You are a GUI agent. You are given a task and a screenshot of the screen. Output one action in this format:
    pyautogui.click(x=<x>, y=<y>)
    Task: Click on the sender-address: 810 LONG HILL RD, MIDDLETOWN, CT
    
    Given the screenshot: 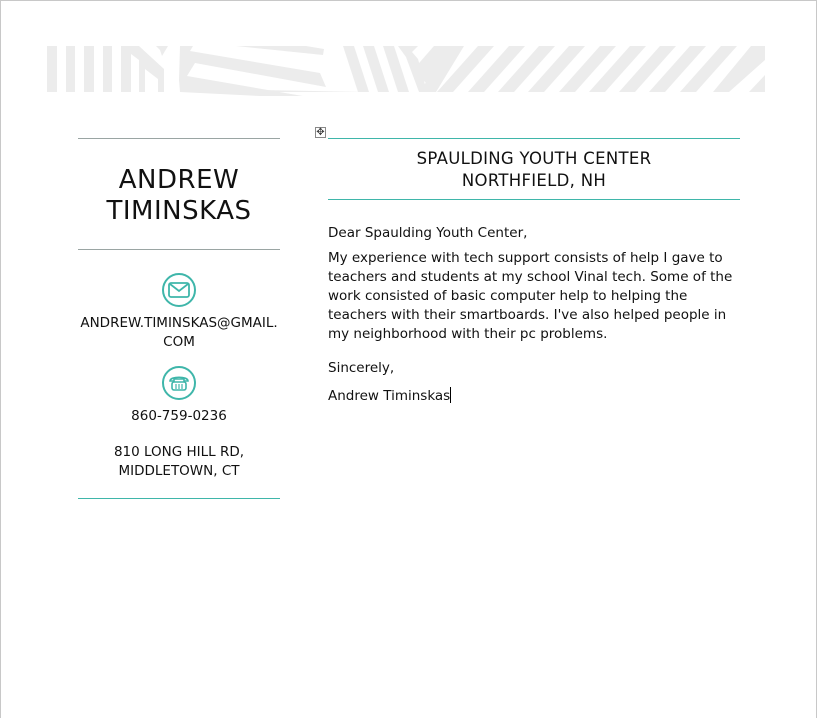 What is the action you would take?
    pyautogui.click(x=179, y=461)
    